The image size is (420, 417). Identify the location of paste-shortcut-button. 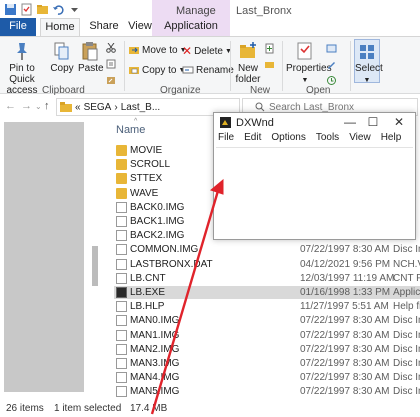
(111, 80).